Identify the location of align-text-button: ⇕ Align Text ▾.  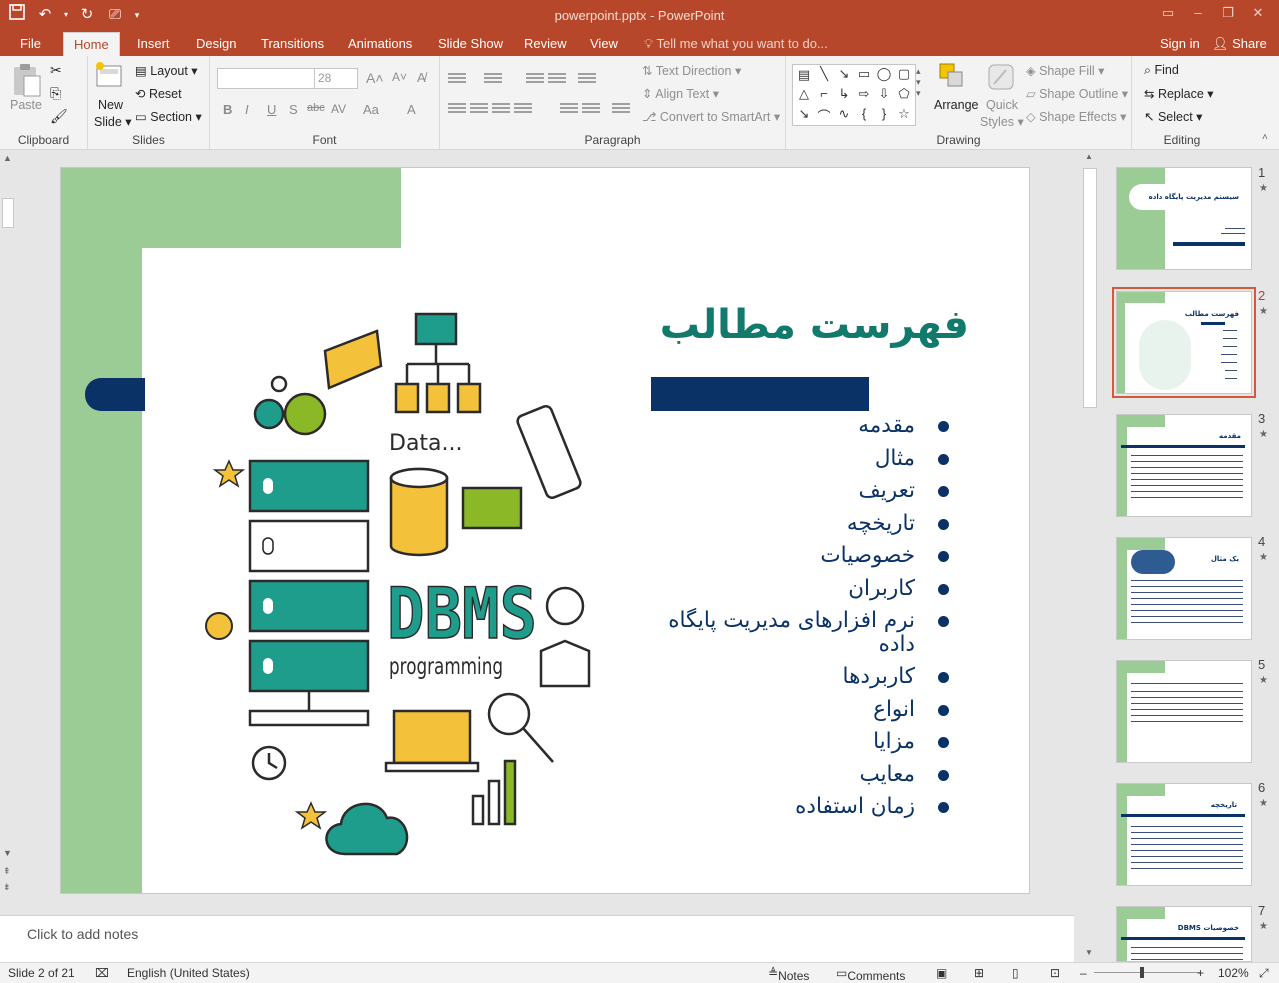
(680, 93).